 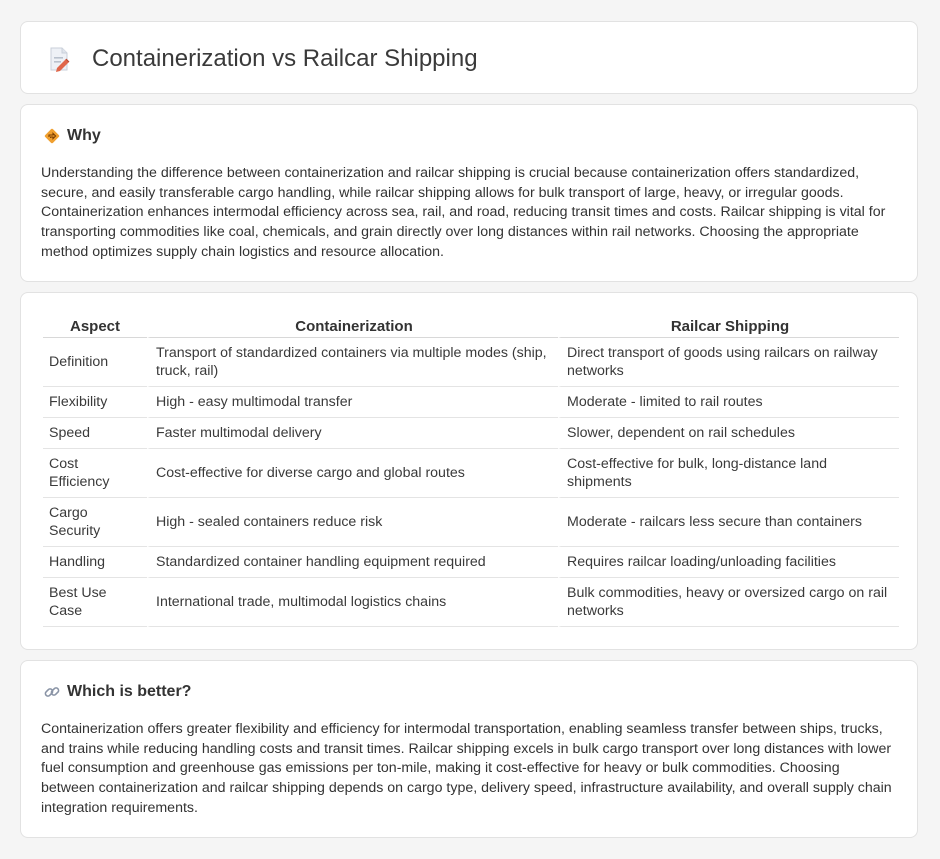 What do you see at coordinates (95, 562) in the screenshot?
I see `aspect-cell: Handling` at bounding box center [95, 562].